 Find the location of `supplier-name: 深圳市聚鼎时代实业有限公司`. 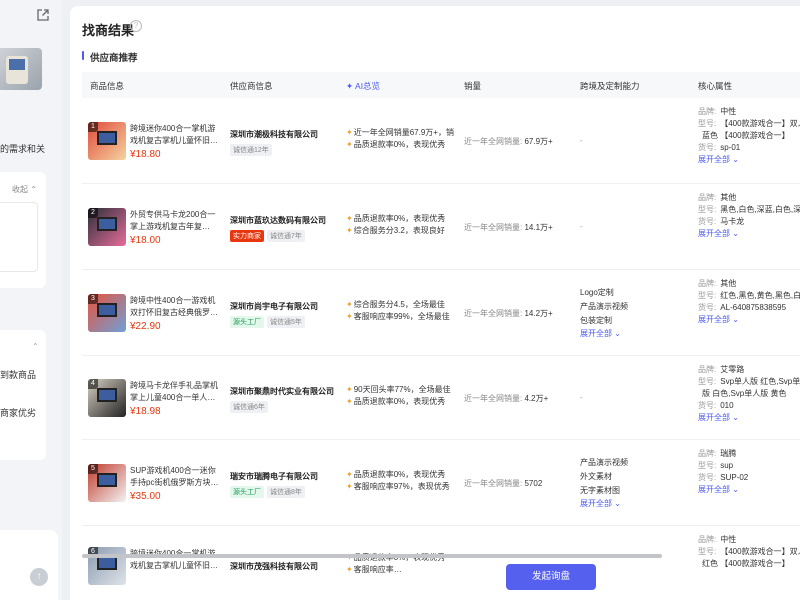

supplier-name: 深圳市聚鼎时代实业有限公司 is located at coordinates (282, 391).